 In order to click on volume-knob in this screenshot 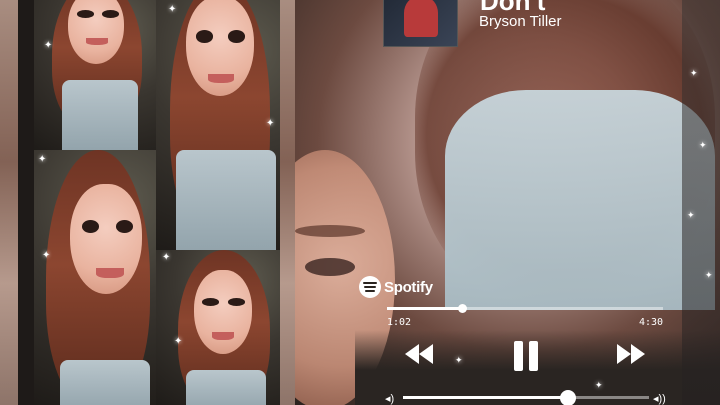, I will do `click(567, 397)`.